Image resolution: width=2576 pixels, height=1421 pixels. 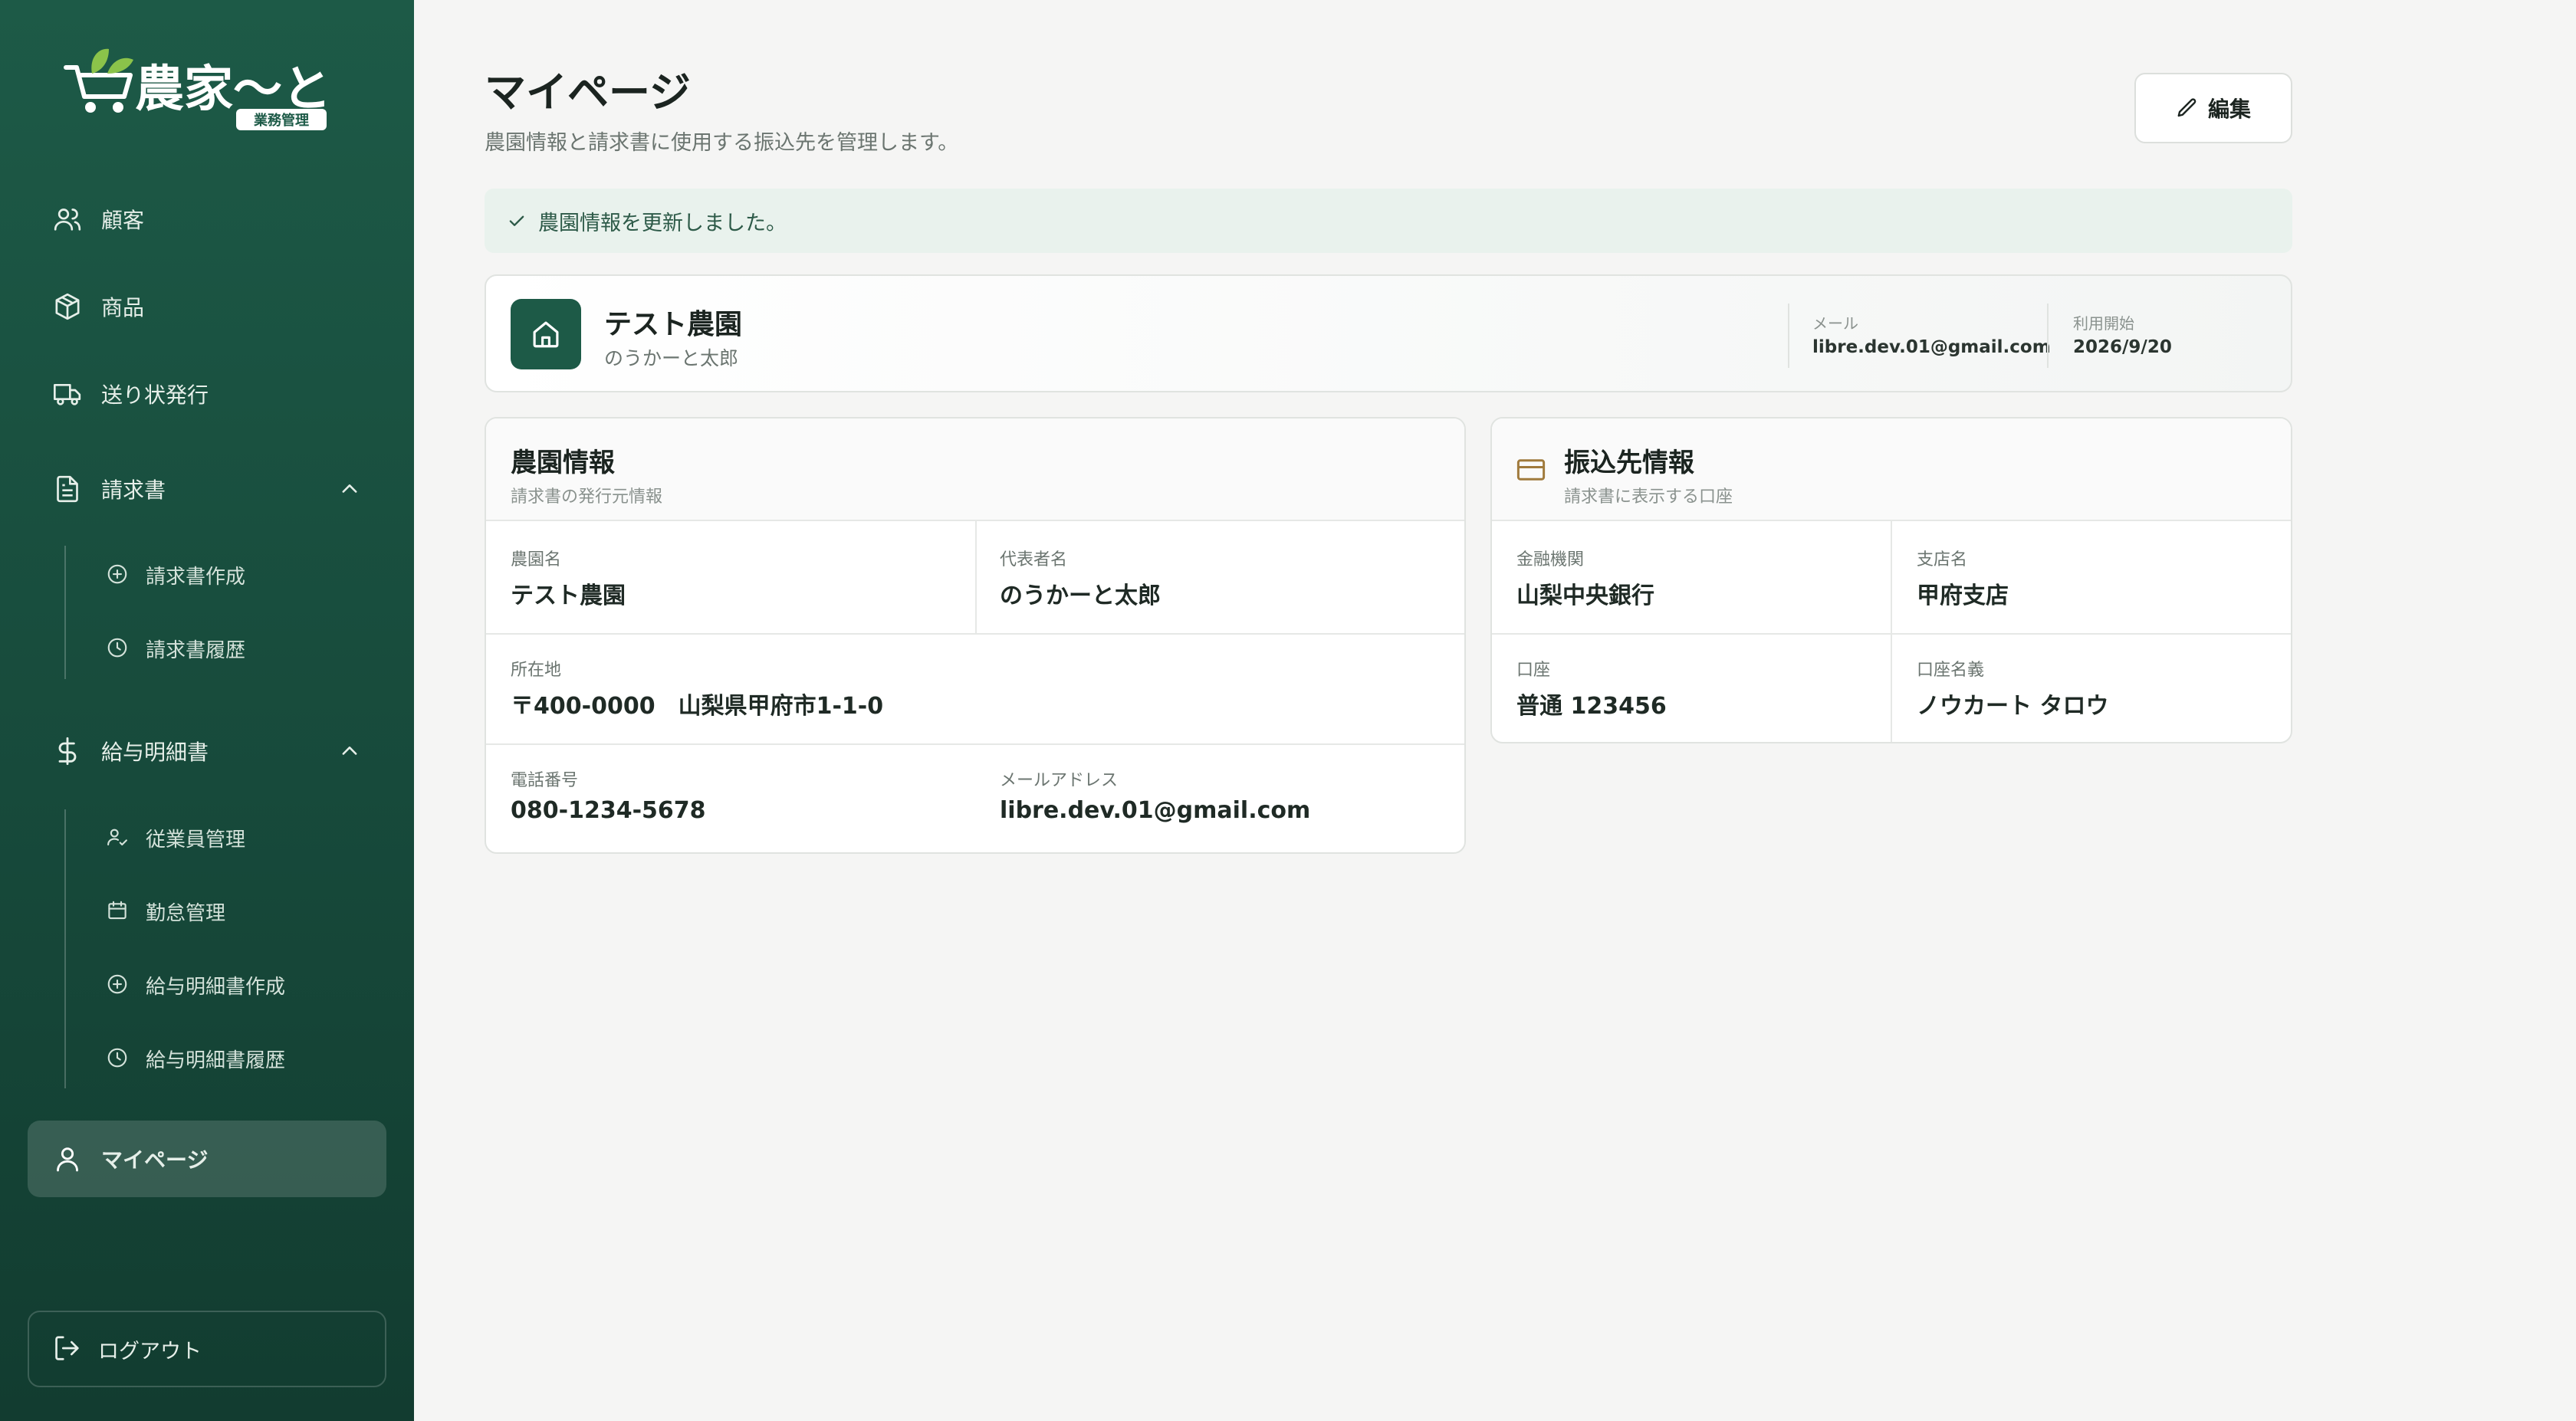 I want to click on pencil-icon, so click(x=2186, y=107).